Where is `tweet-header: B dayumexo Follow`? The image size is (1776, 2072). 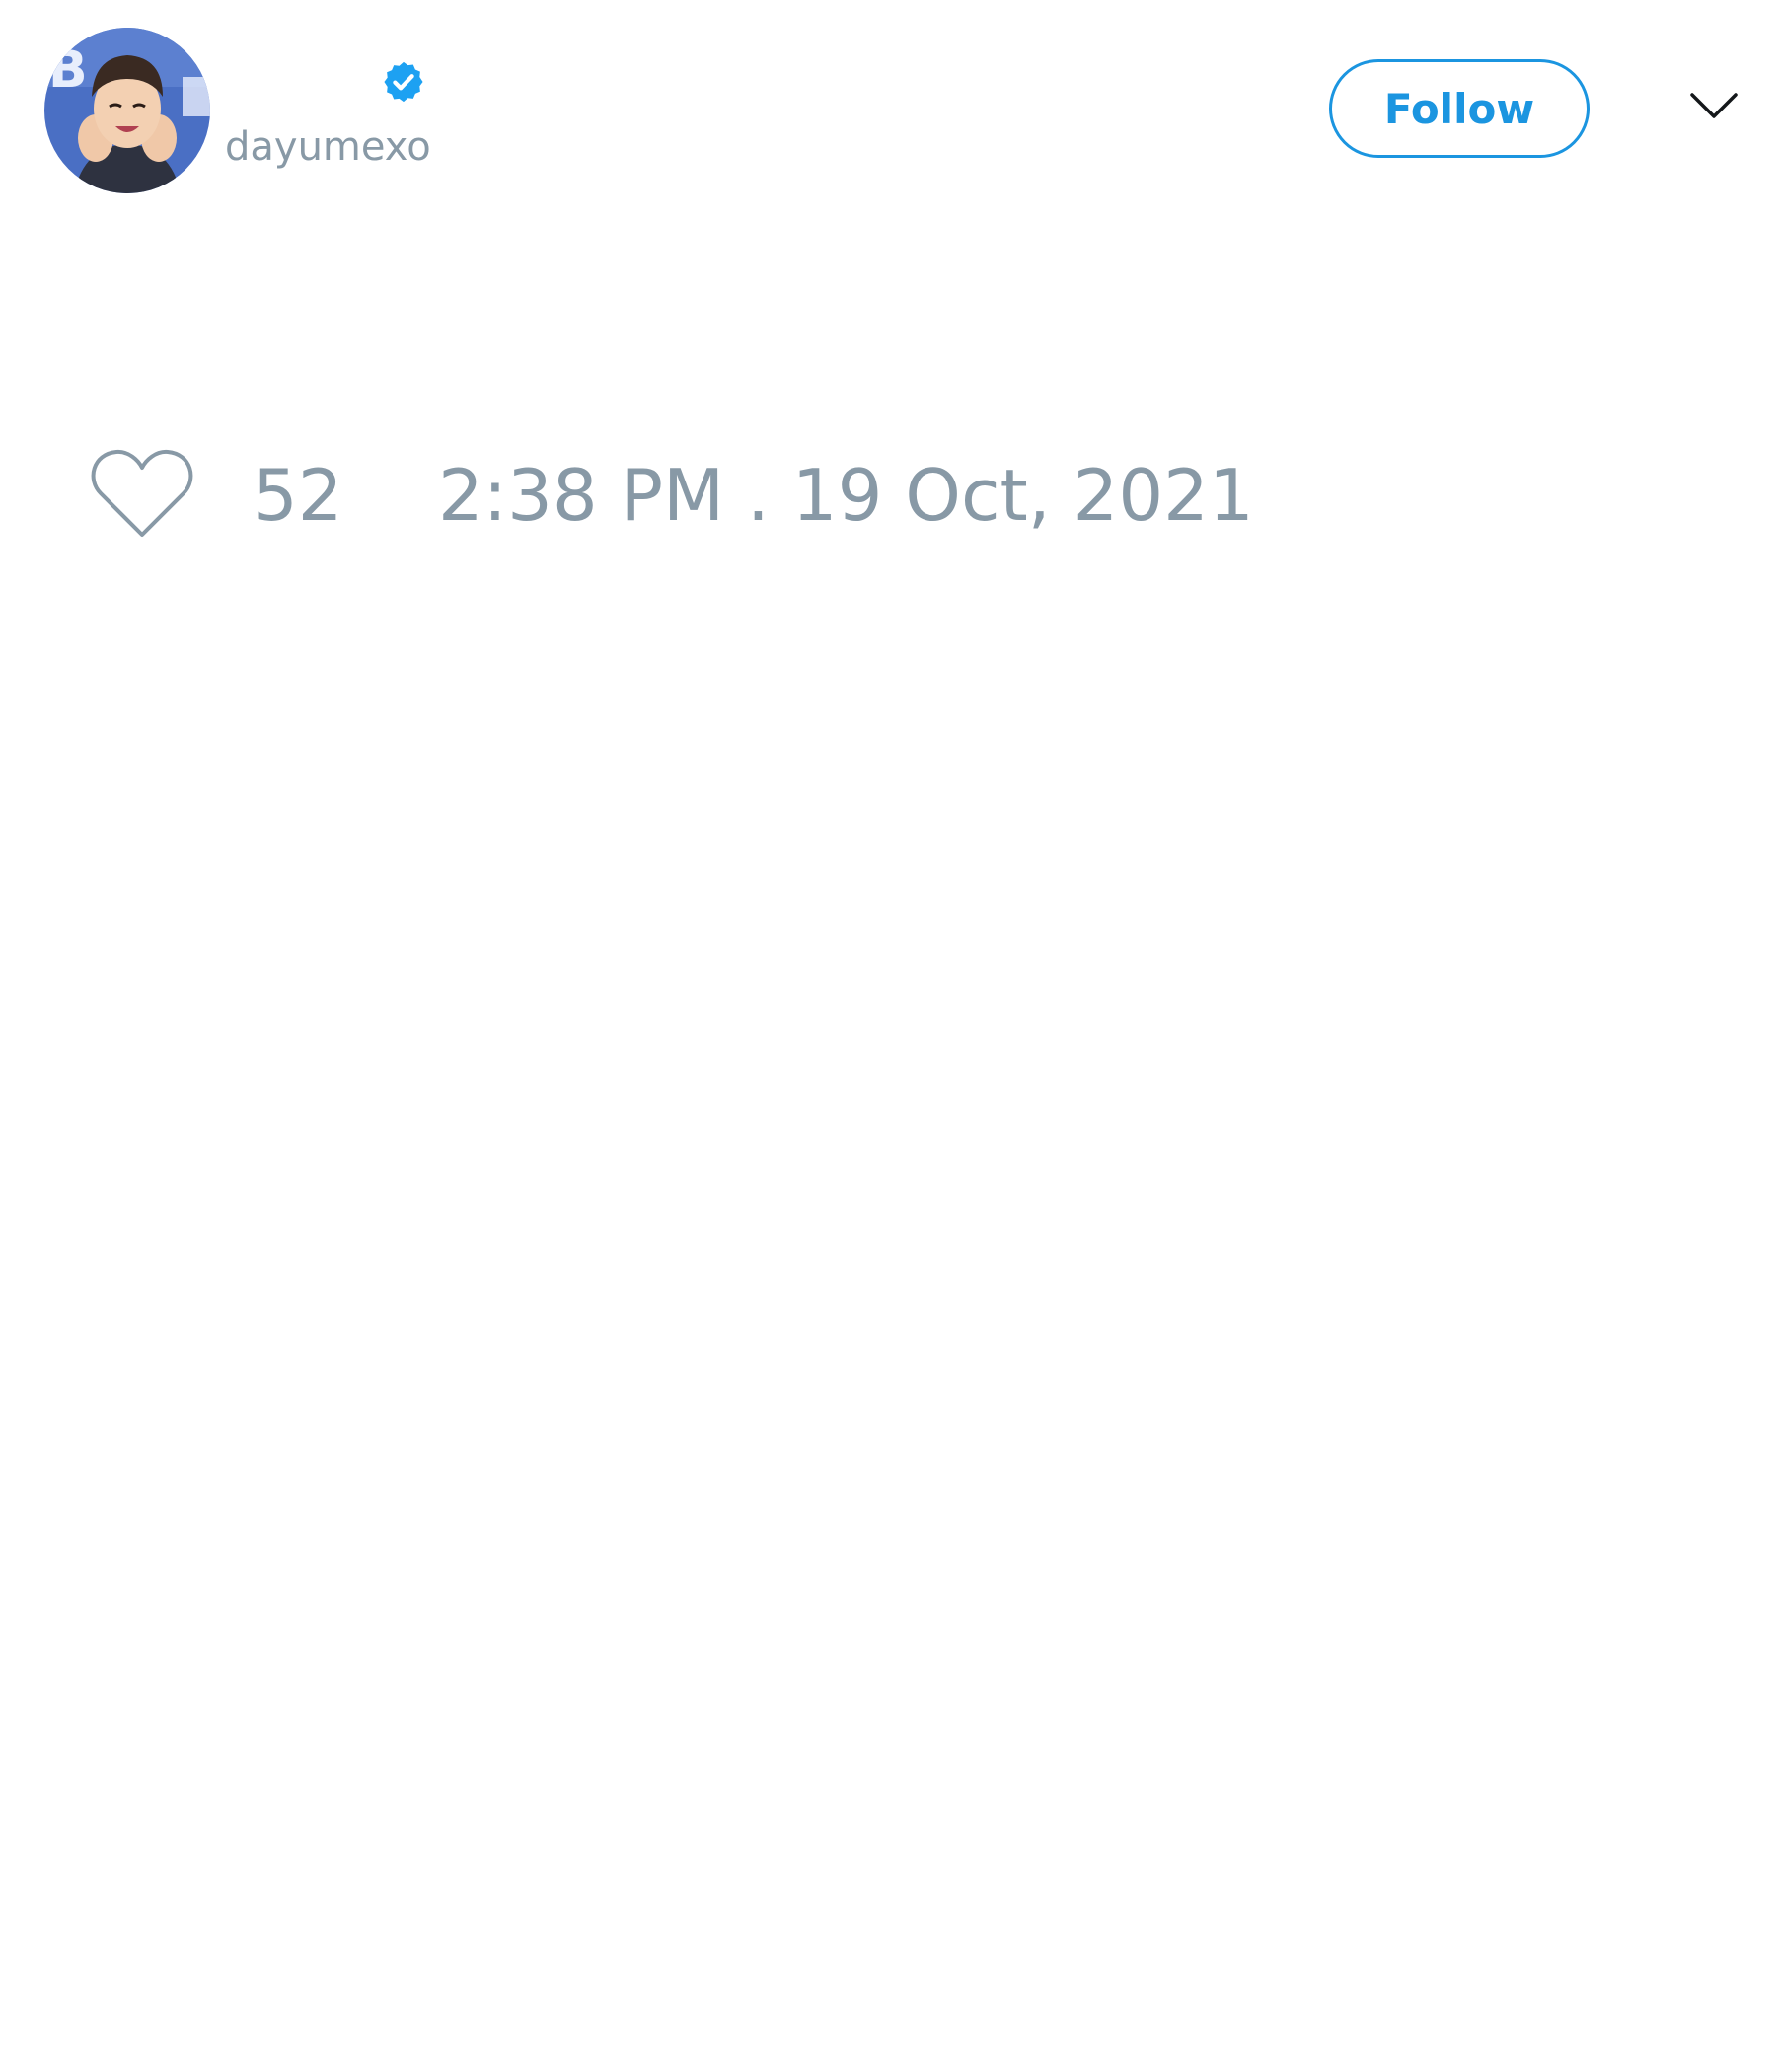
tweet-header: B dayumexo Follow is located at coordinates (888, 109).